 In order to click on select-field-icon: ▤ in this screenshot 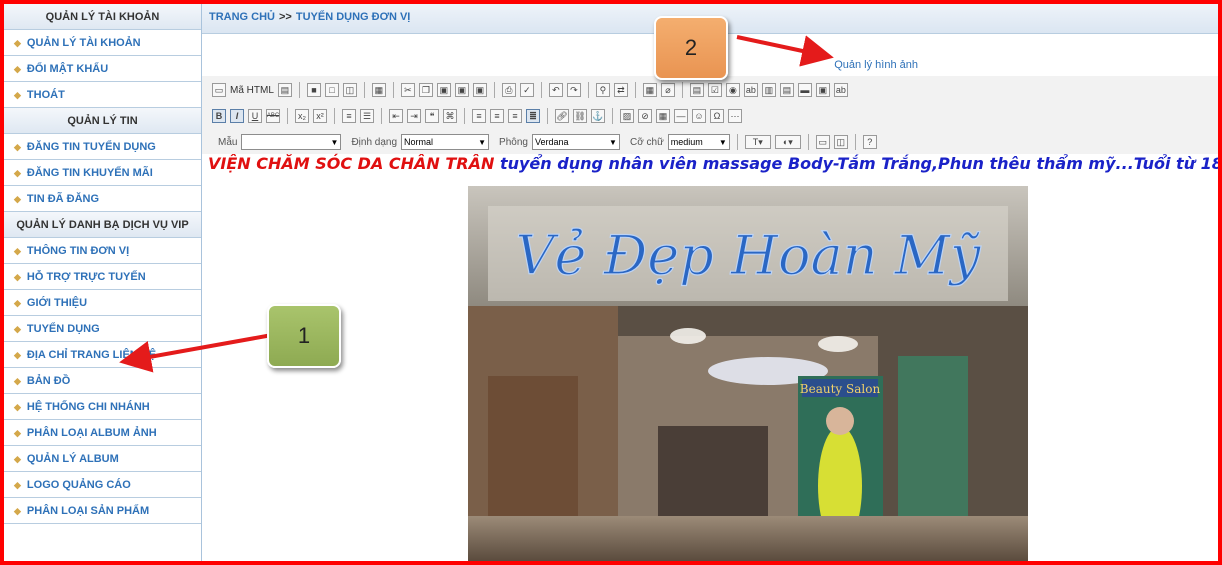, I will do `click(786, 90)`.